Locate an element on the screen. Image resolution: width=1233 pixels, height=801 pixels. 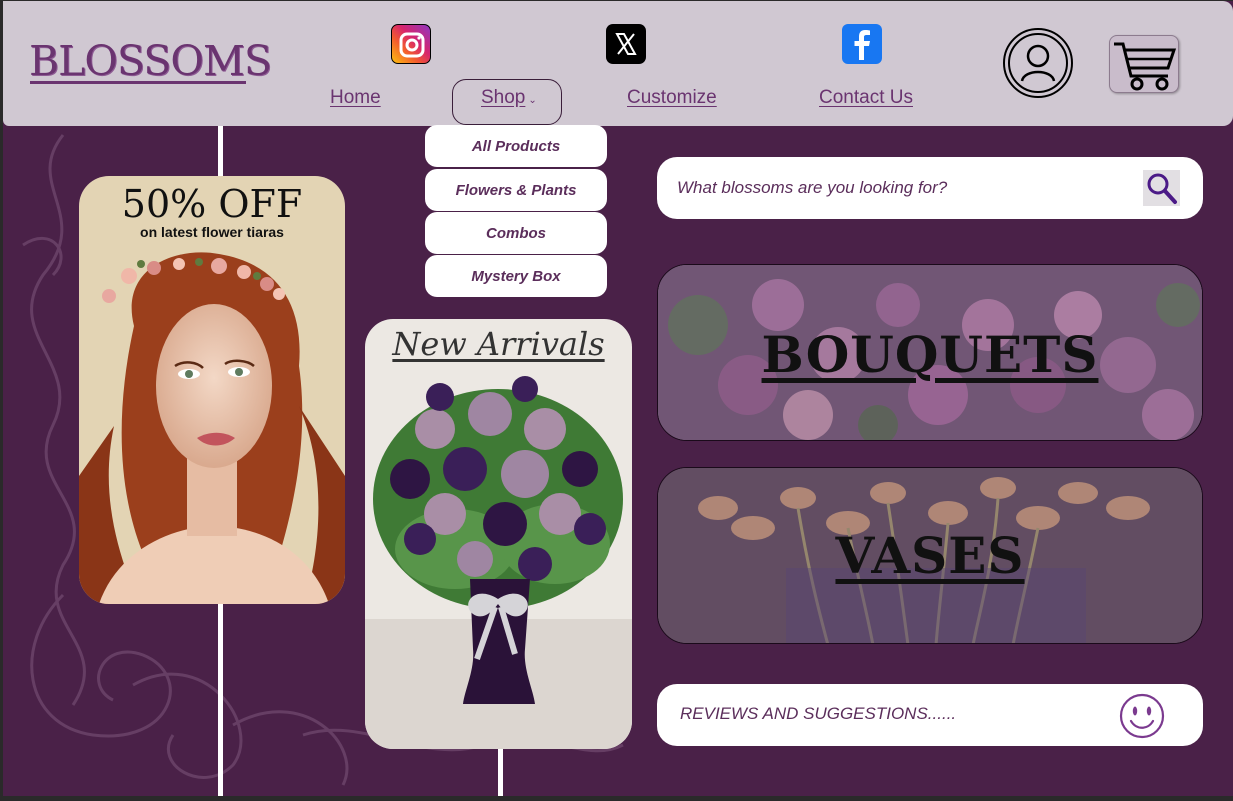
promo-subtitle: on latest flower tiaras is located at coordinates (212, 232).